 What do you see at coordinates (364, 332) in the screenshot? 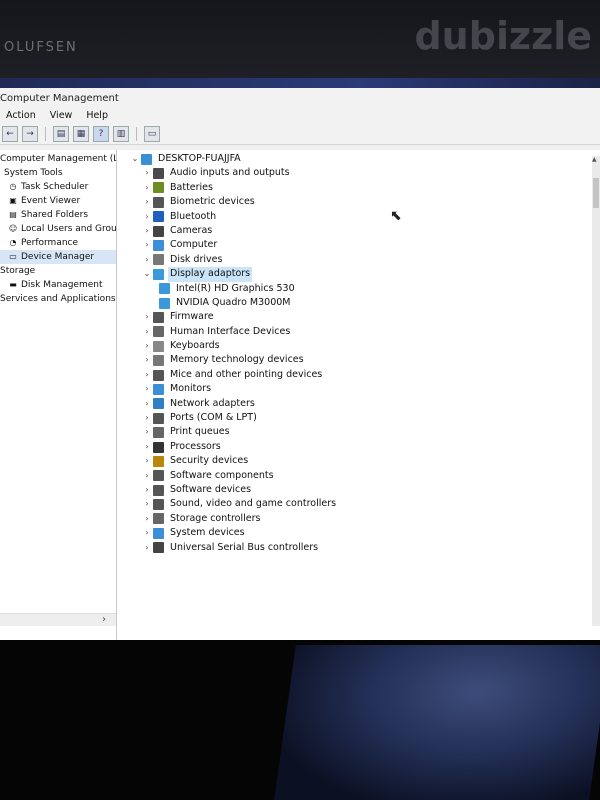
I see `device-category: › Human Interface Devices` at bounding box center [364, 332].